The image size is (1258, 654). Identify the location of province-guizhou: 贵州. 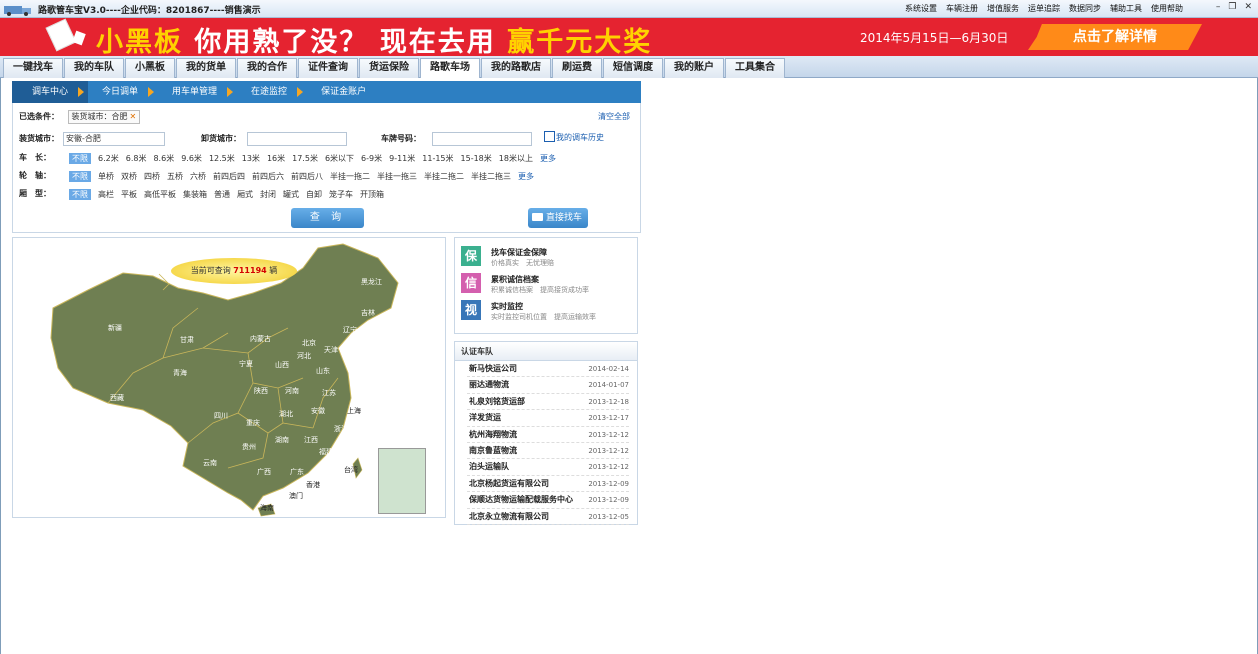
(249, 447).